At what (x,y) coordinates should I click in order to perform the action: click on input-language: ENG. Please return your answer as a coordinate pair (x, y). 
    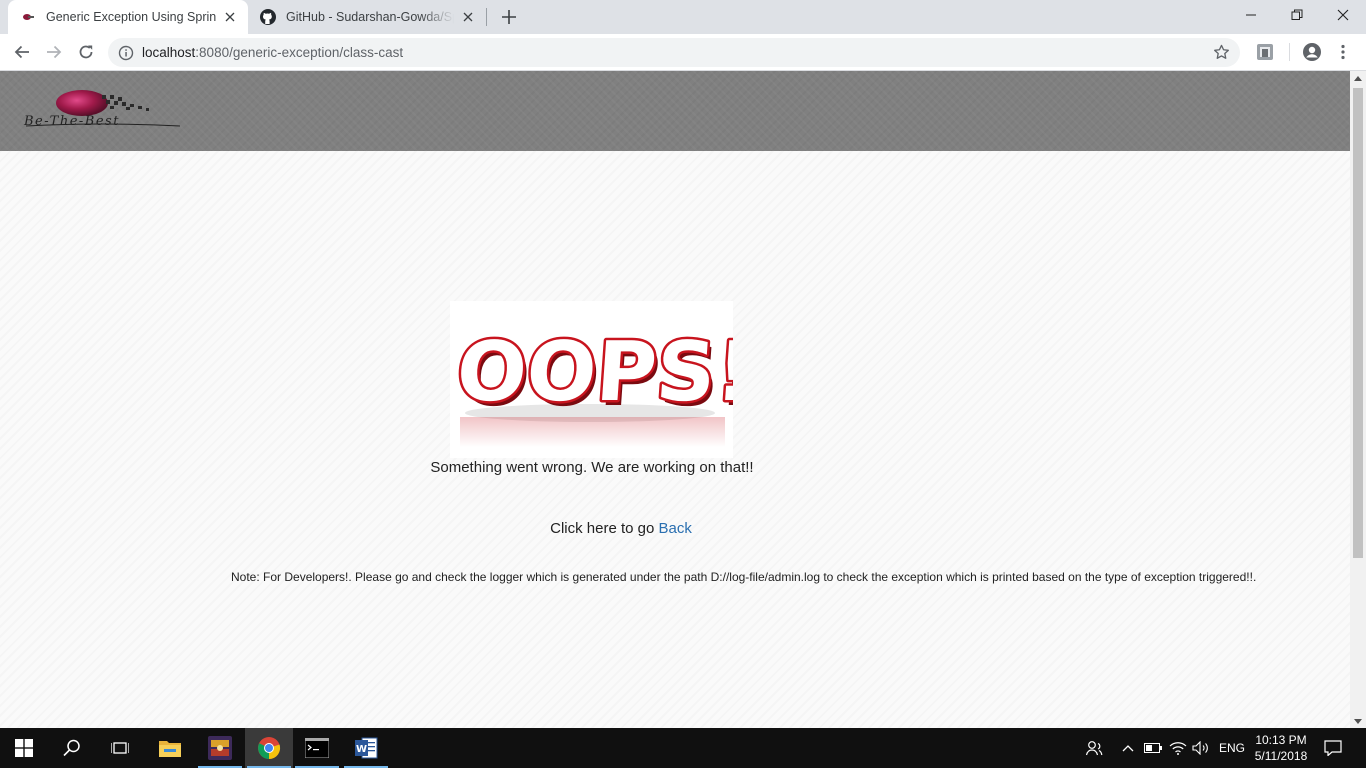
    Looking at the image, I should click on (1232, 748).